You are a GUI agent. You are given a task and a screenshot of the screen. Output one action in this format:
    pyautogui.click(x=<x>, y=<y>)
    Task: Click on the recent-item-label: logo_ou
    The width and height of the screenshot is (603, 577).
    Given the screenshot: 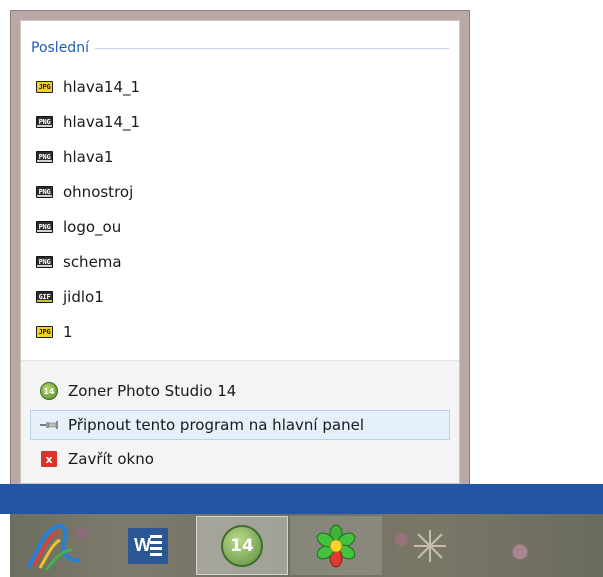 What is the action you would take?
    pyautogui.click(x=92, y=226)
    